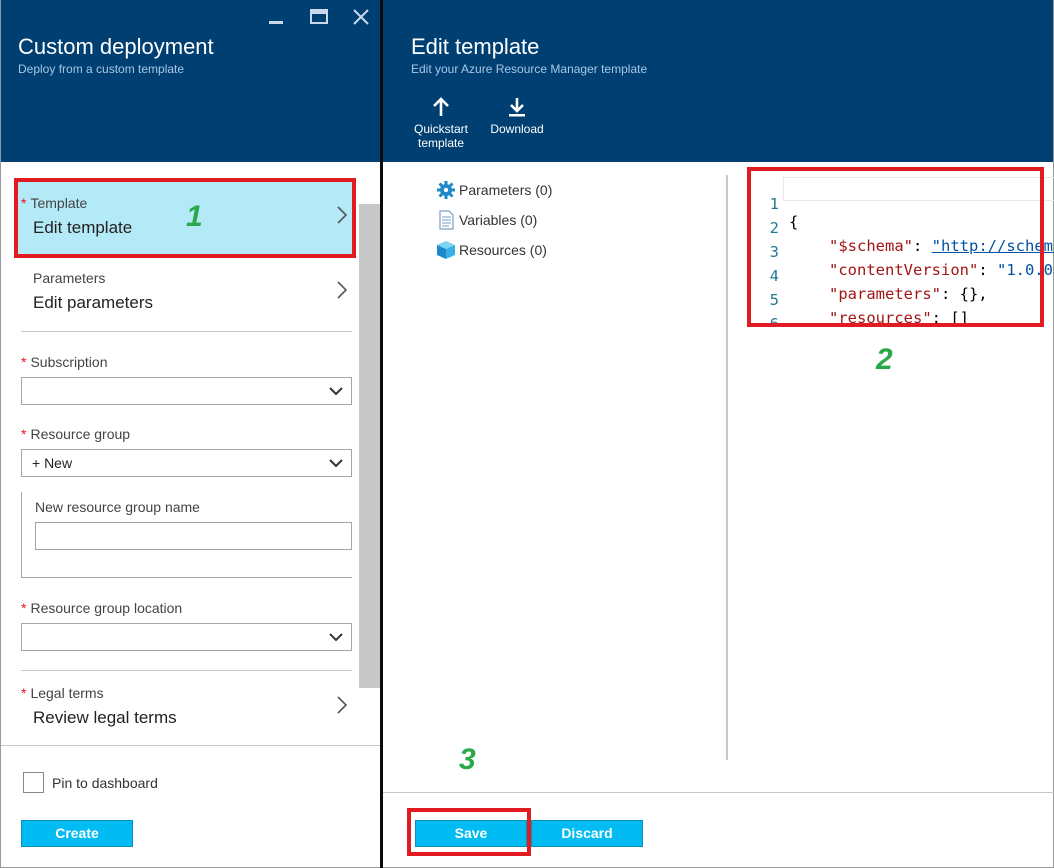 This screenshot has width=1054, height=868. What do you see at coordinates (186, 391) in the screenshot?
I see `subscription-dropdown` at bounding box center [186, 391].